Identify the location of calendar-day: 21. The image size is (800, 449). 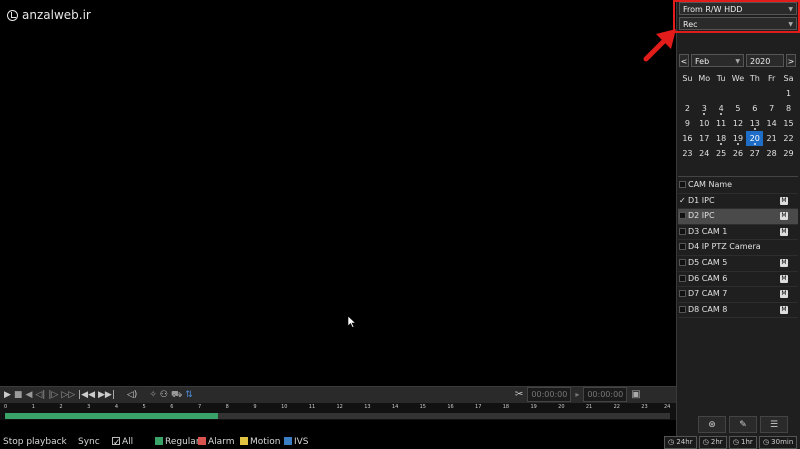
(771, 138).